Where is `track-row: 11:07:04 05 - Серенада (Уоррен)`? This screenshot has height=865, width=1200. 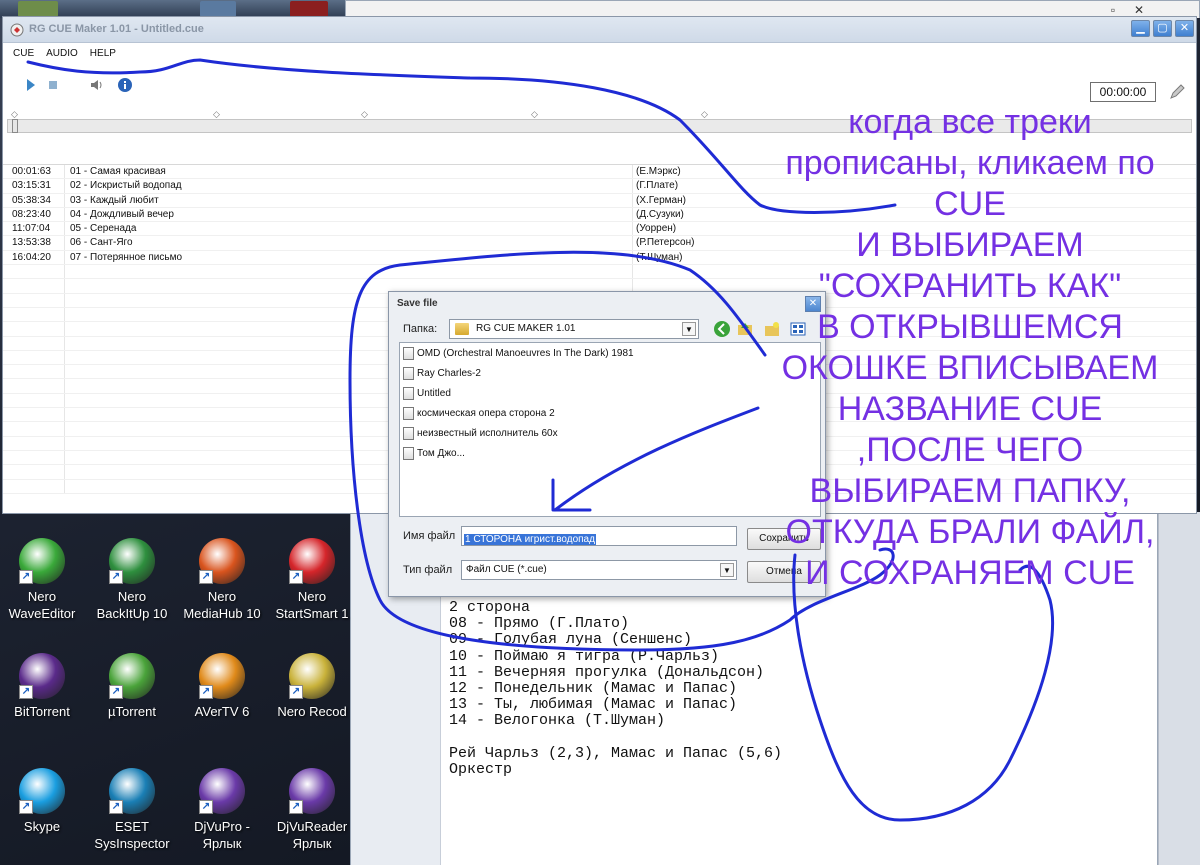 track-row: 11:07:04 05 - Серенада (Уоррен) is located at coordinates (599, 229).